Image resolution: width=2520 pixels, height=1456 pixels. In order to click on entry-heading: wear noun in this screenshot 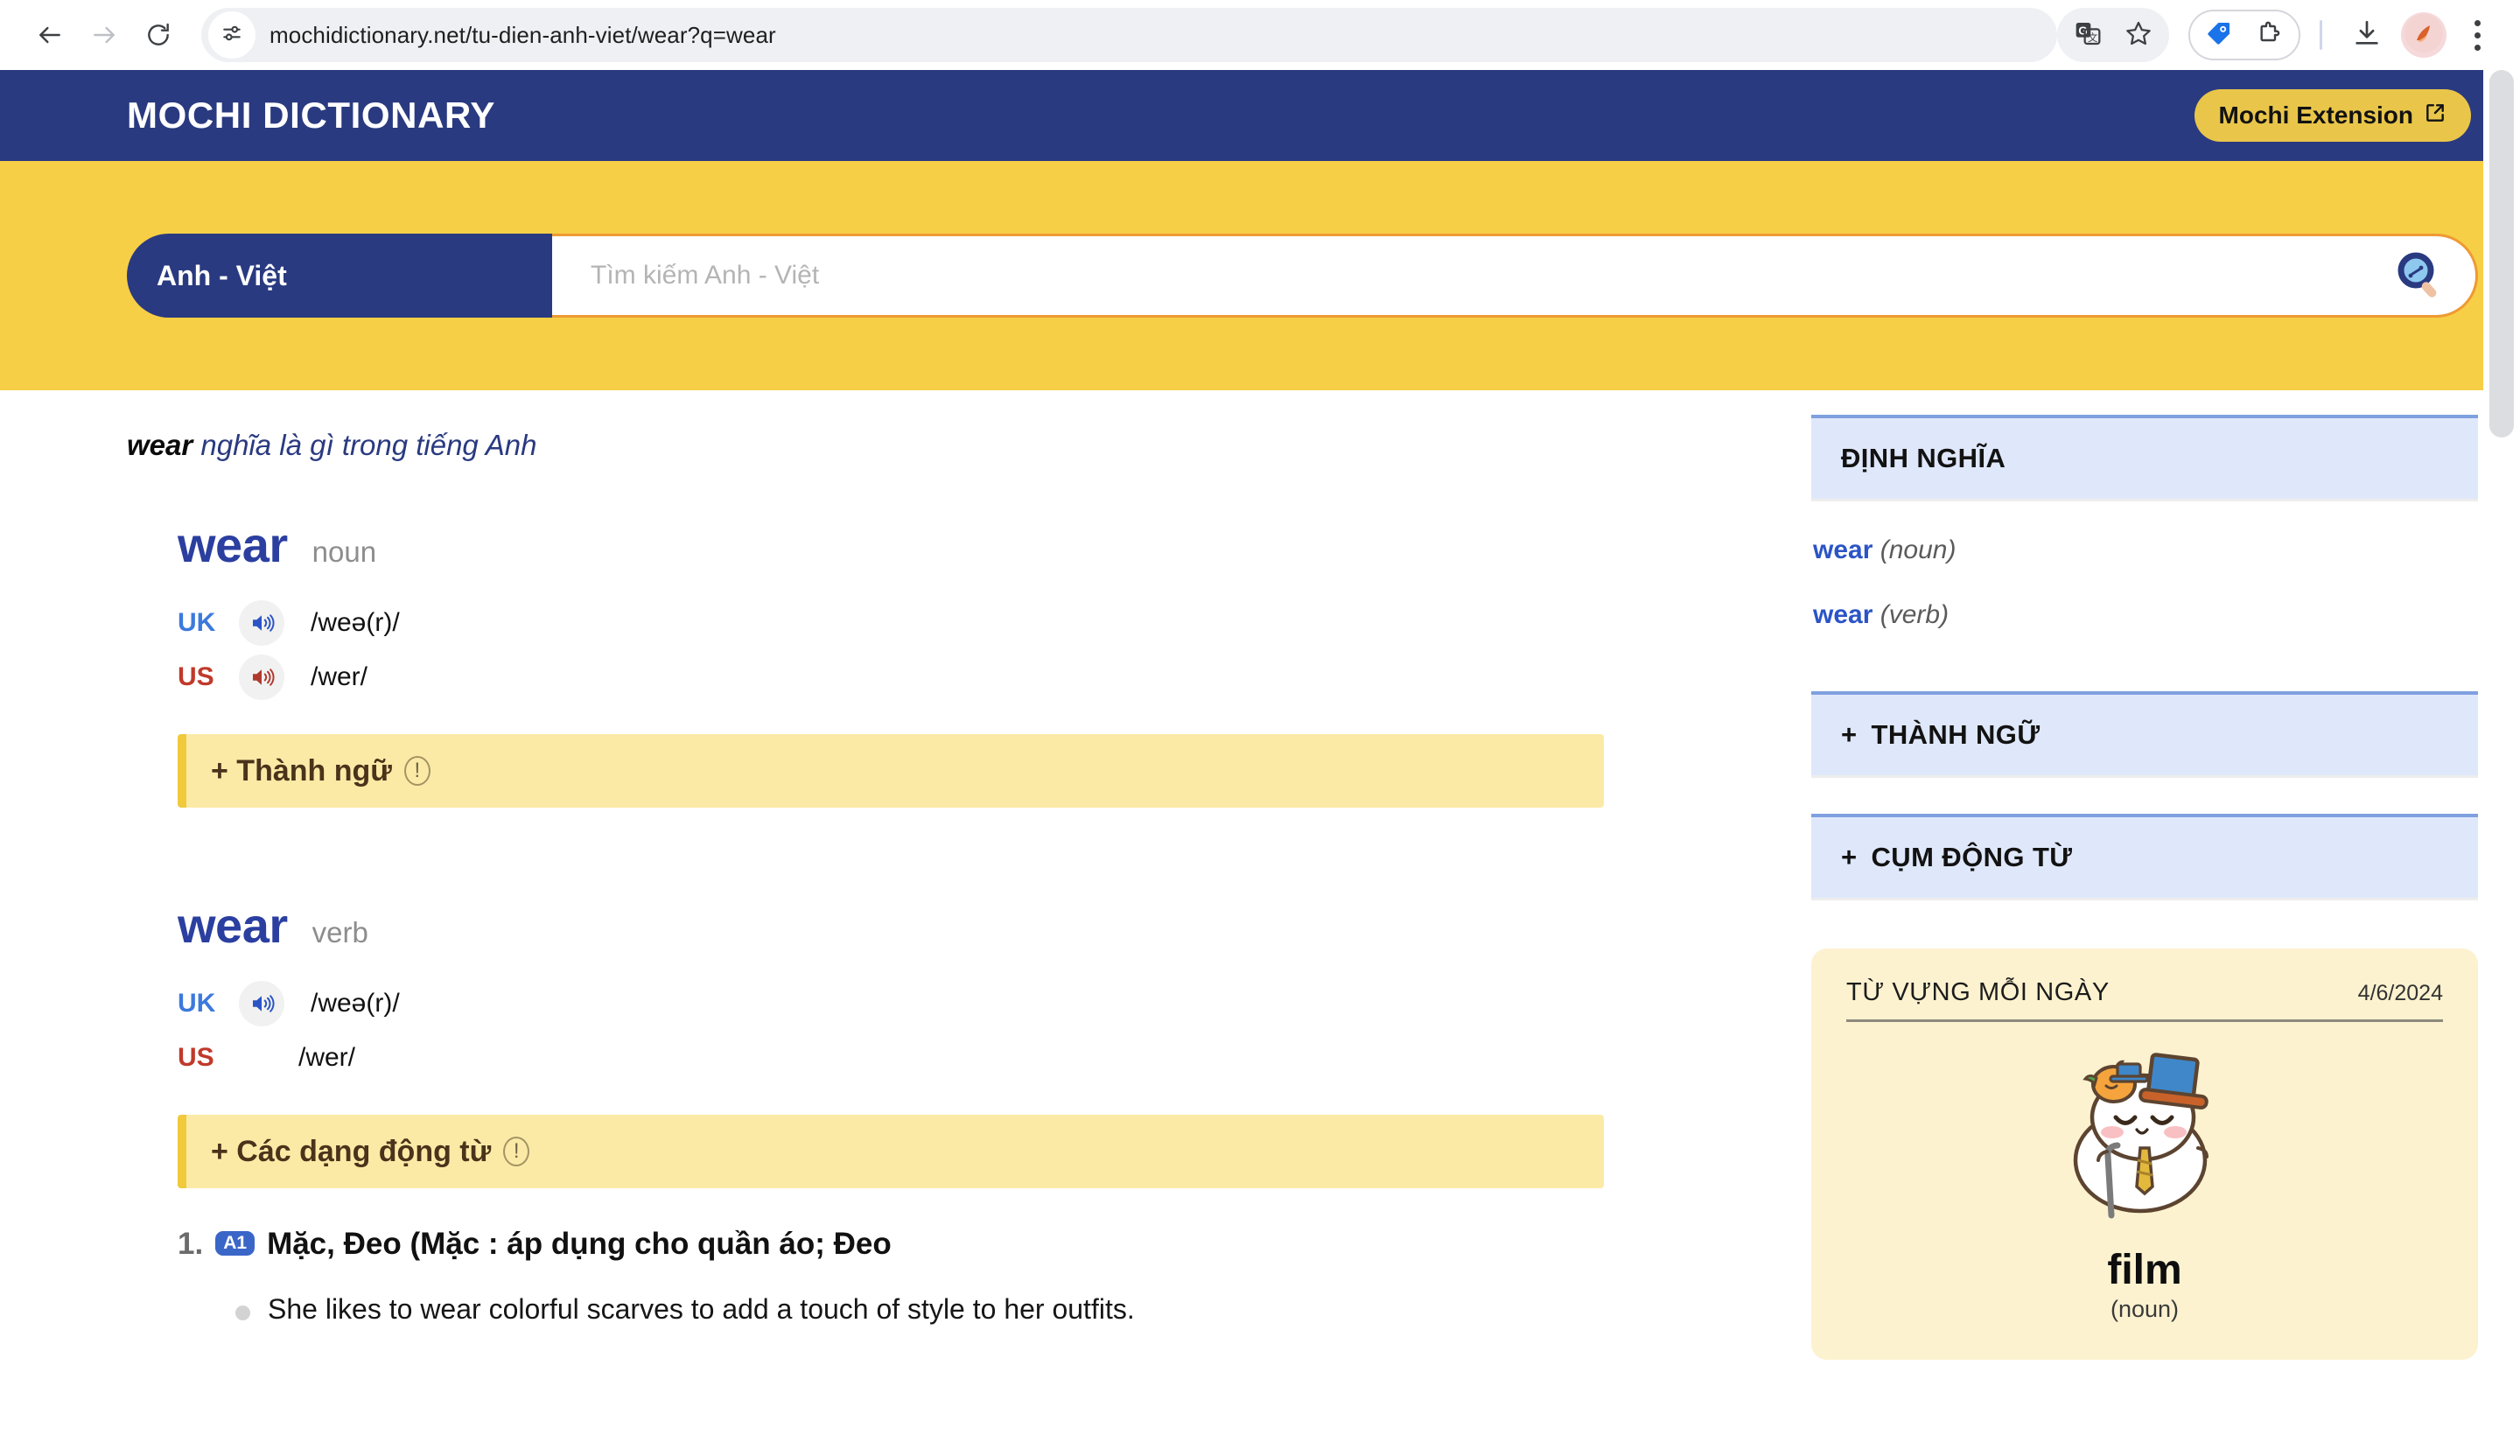, I will do `click(967, 544)`.